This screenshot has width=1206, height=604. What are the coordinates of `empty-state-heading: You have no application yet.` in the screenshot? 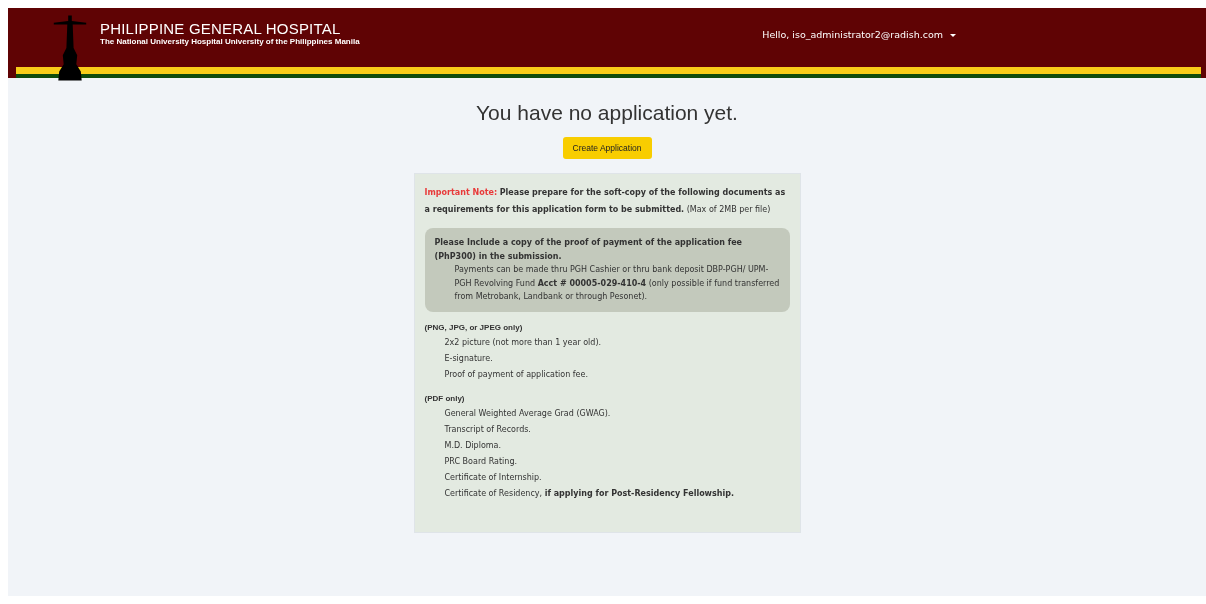 It's located at (607, 113).